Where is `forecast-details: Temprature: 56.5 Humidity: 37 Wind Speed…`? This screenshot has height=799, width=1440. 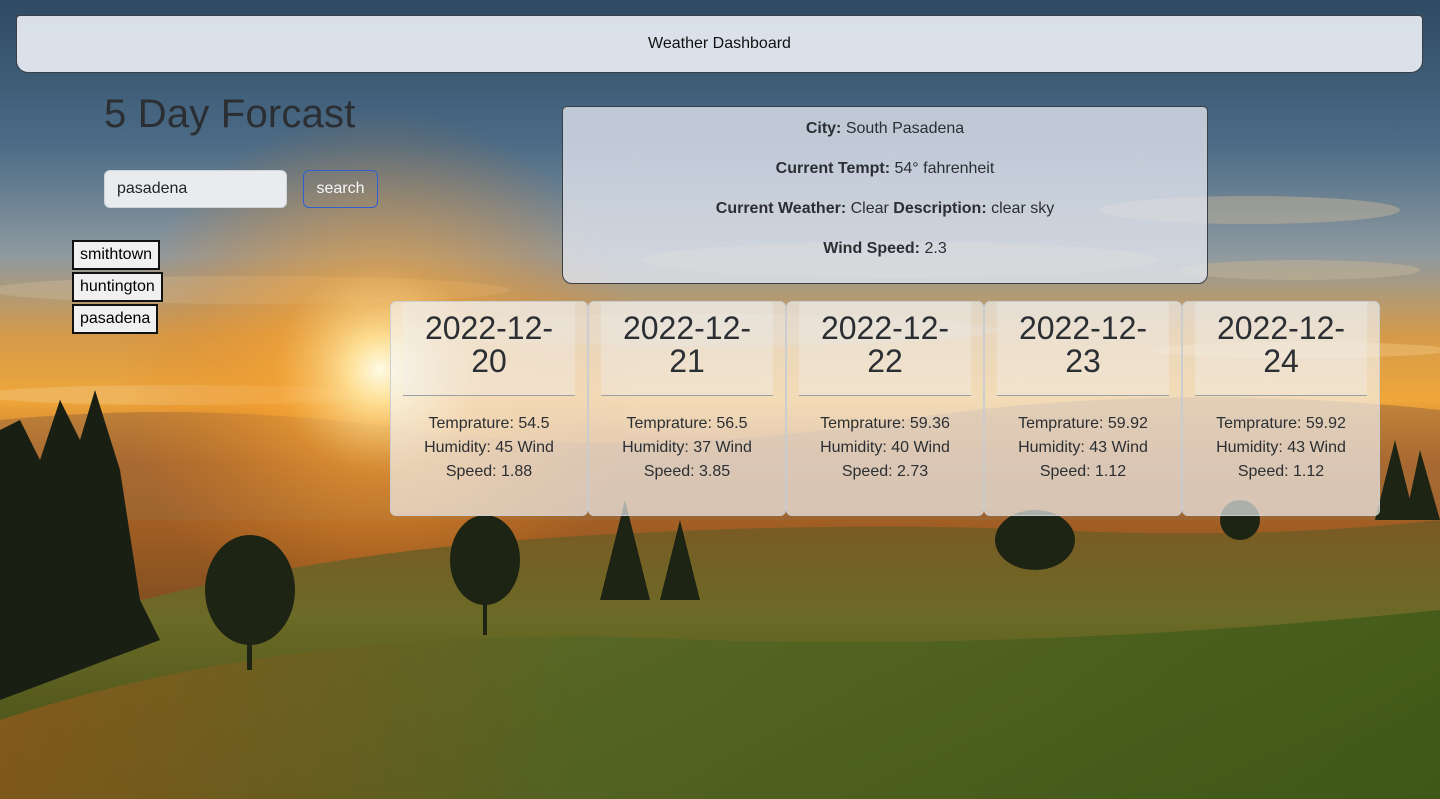 forecast-details: Temprature: 56.5 Humidity: 37 Wind Speed… is located at coordinates (687, 440).